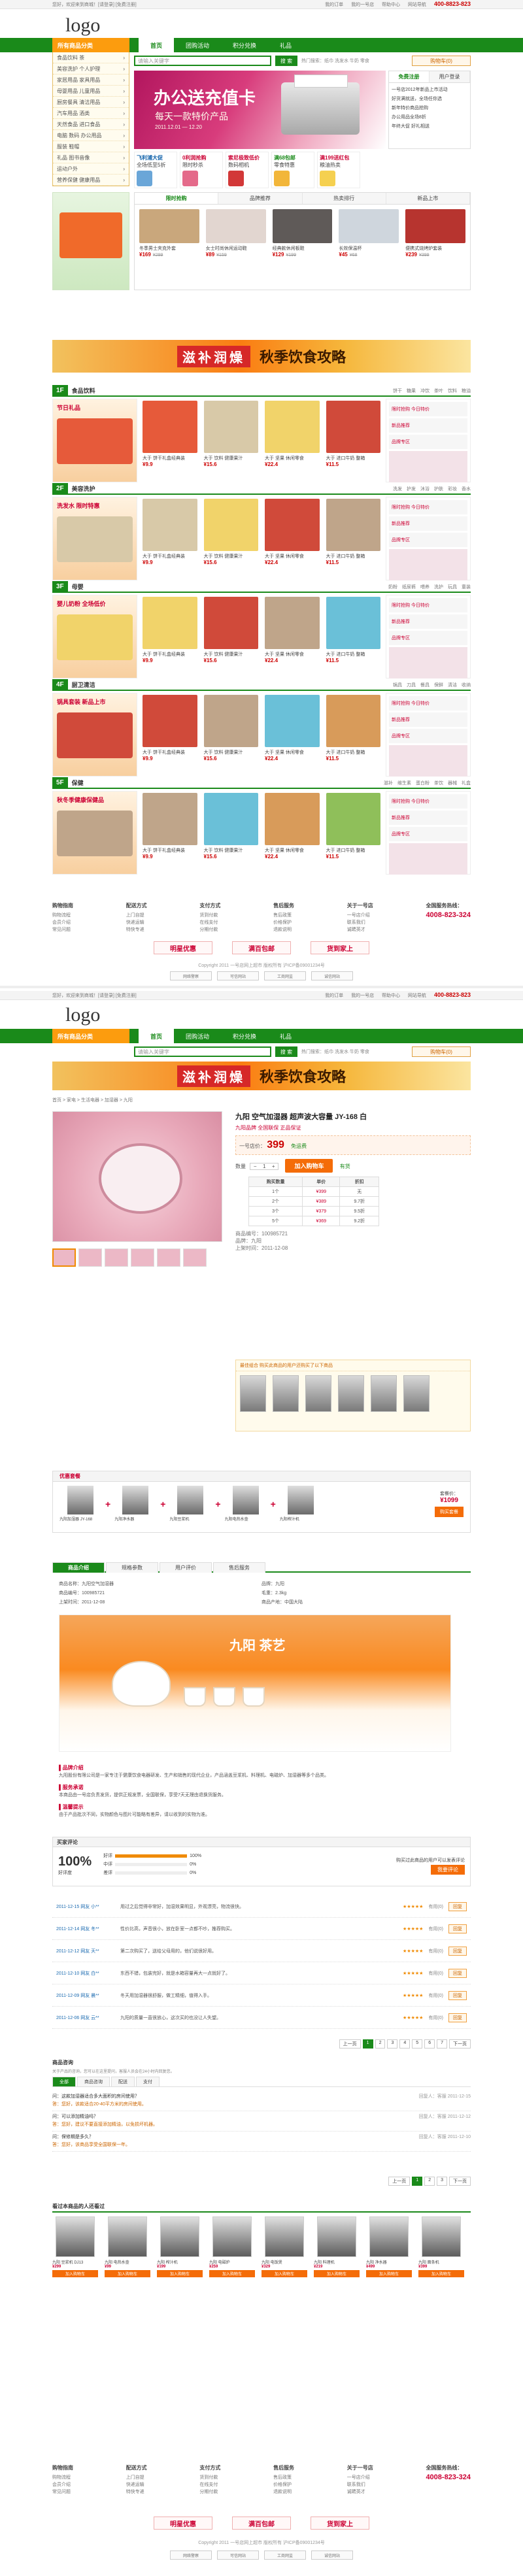 The width and height of the screenshot is (523, 2576). I want to click on promo-tile: 索尼极致低价 数码相机, so click(247, 170).